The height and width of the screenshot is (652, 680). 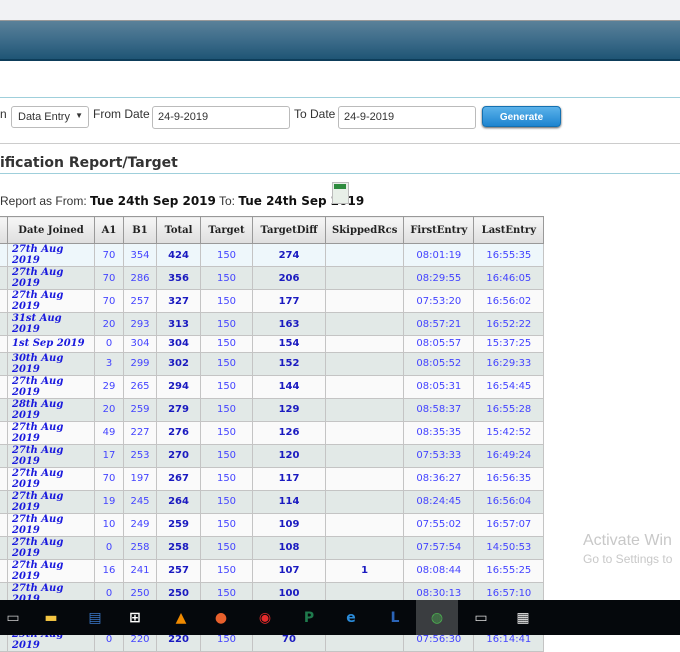 What do you see at coordinates (289, 230) in the screenshot?
I see `column-header: TargetDiff` at bounding box center [289, 230].